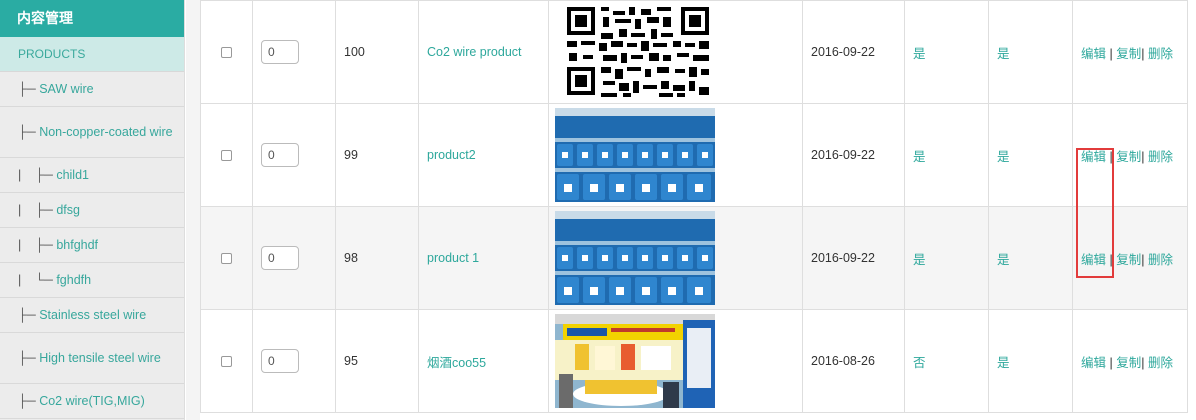 The image size is (1196, 420). I want to click on id-cell: 99, so click(377, 155).